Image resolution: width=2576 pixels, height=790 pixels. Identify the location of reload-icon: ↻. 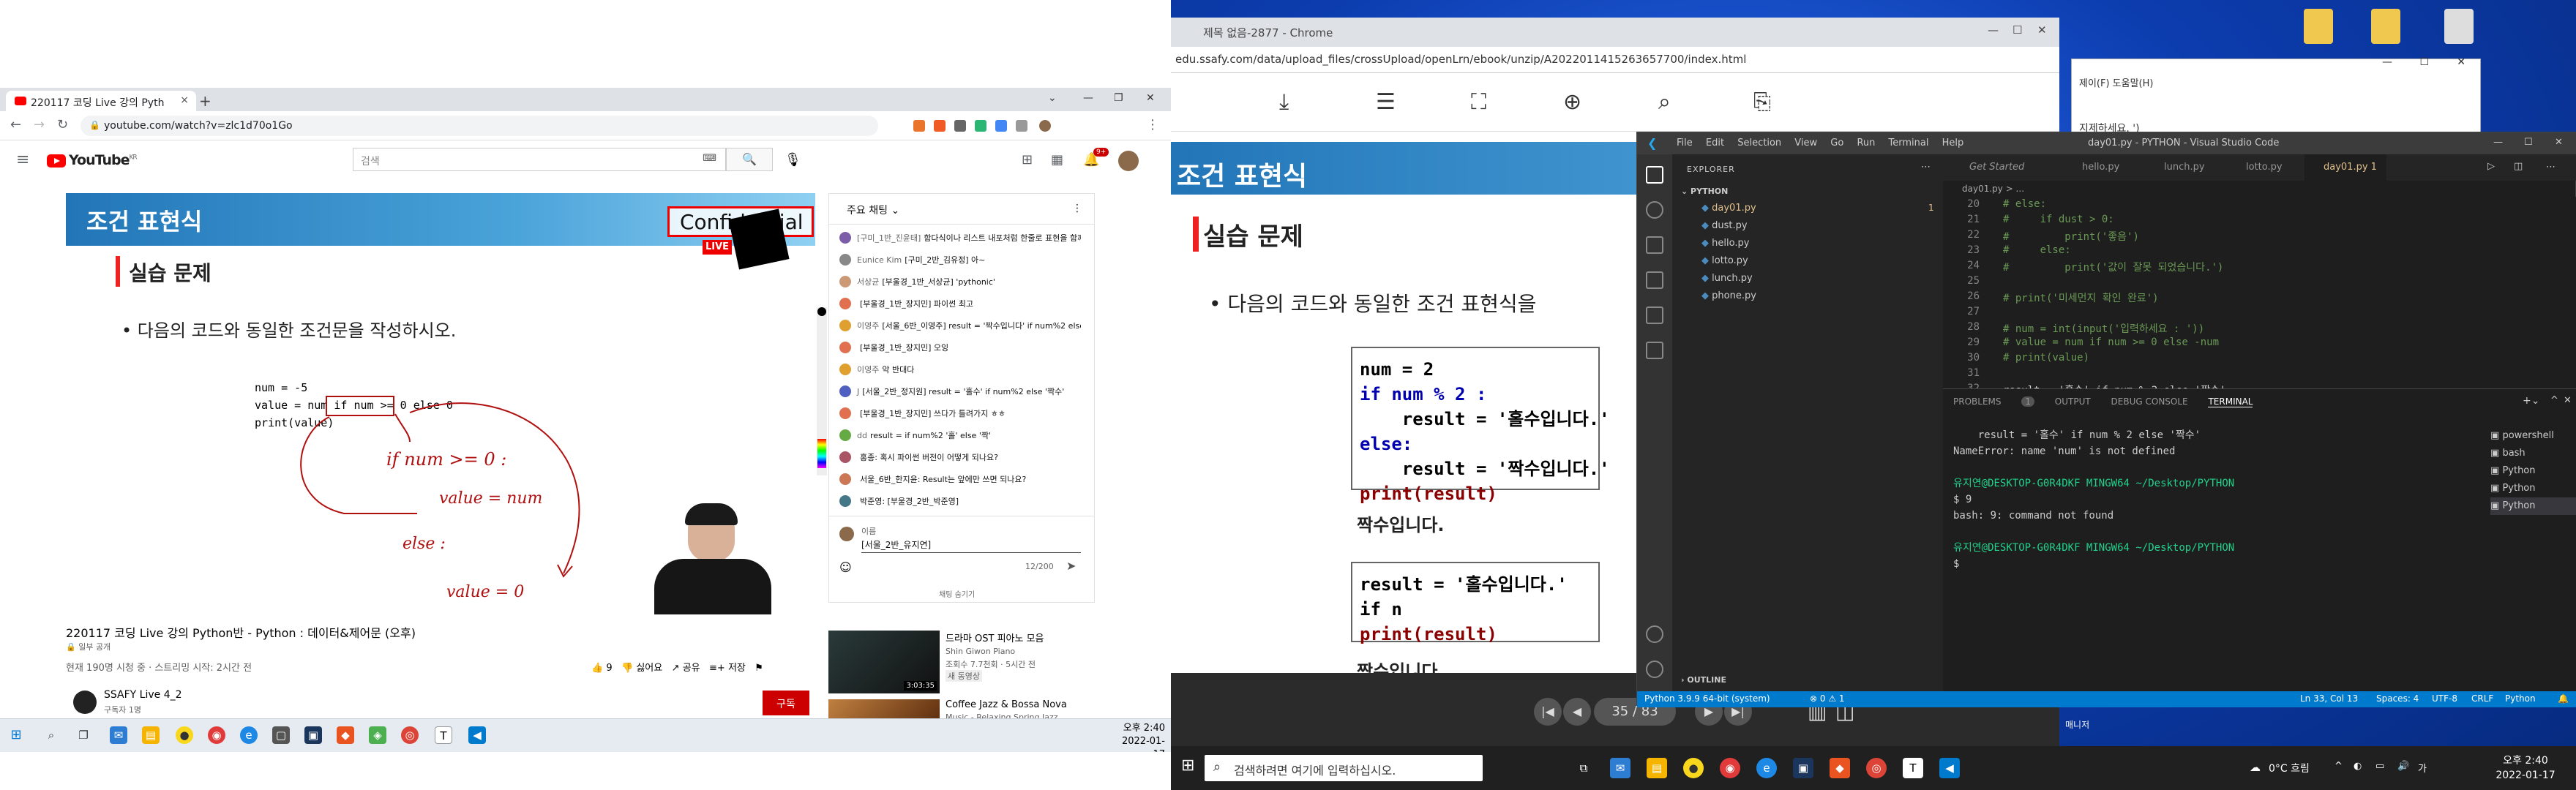
(62, 124).